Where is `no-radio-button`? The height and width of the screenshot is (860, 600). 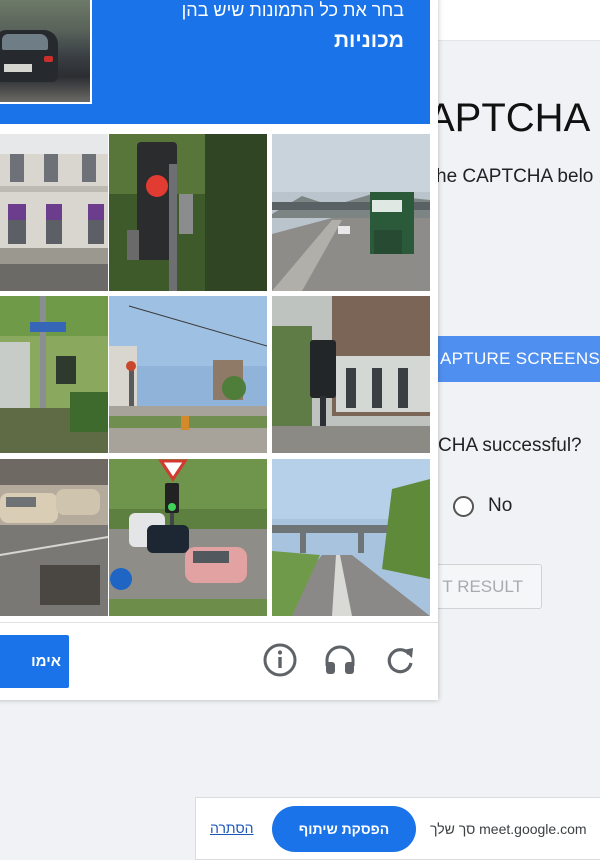
no-radio-button is located at coordinates (463, 506).